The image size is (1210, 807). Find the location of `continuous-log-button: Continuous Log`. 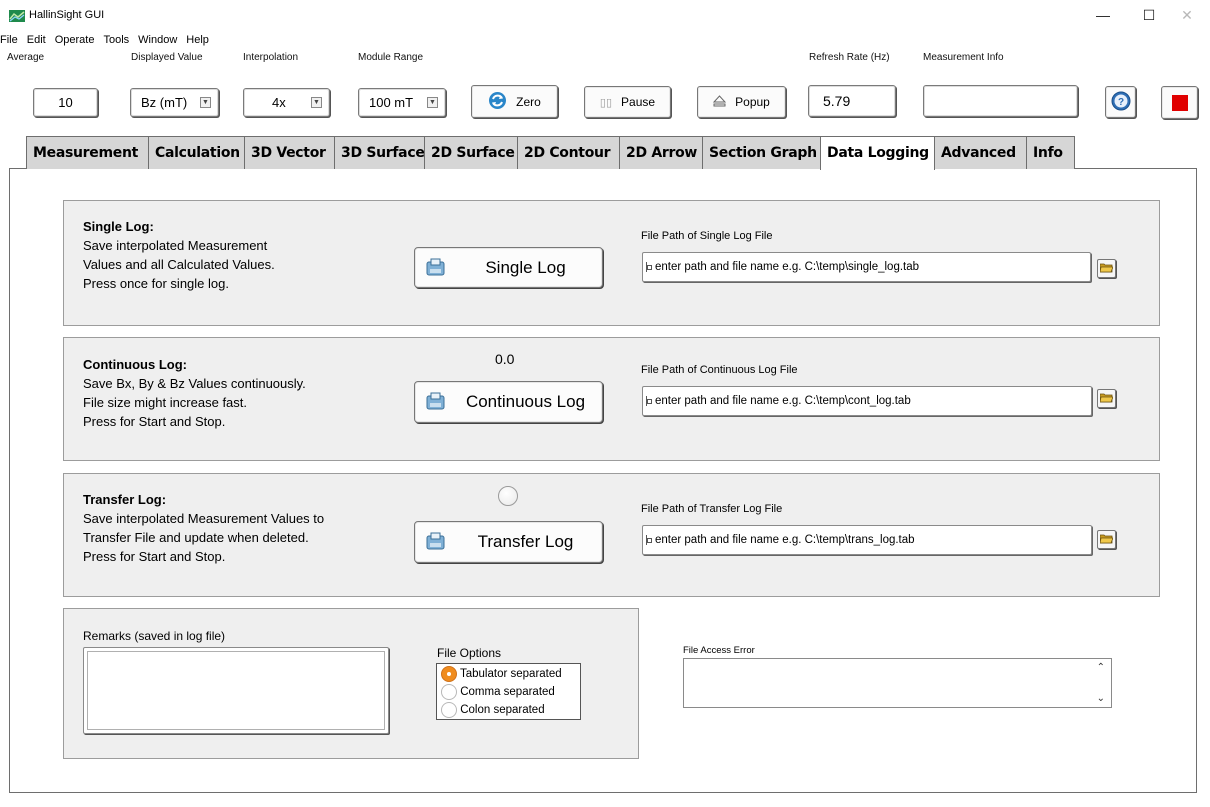

continuous-log-button: Continuous Log is located at coordinates (508, 402).